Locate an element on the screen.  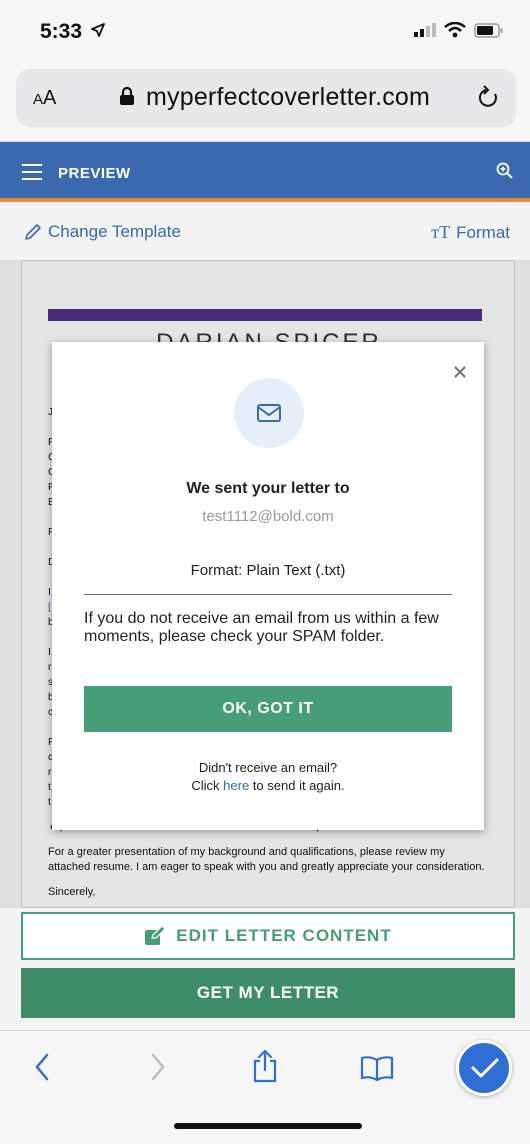
edit-letter-content-button: EDIT LETTER CONTENT is located at coordinates (268, 936).